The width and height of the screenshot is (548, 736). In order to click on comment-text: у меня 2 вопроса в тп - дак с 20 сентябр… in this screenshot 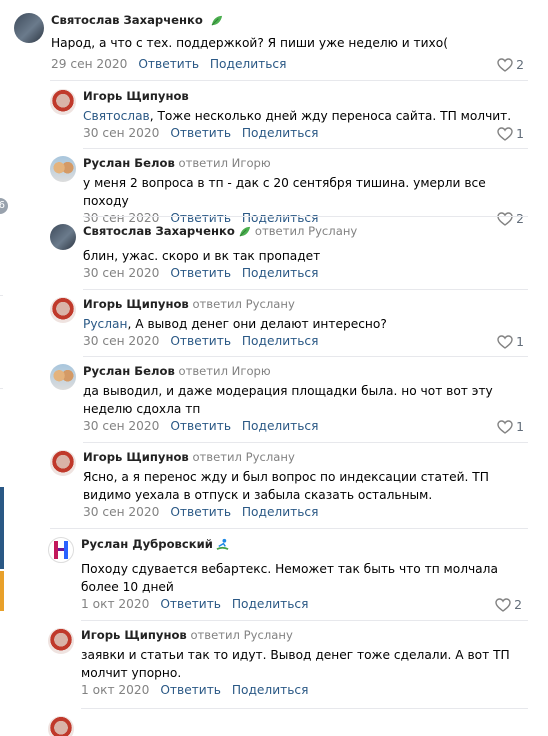, I will do `click(284, 192)`.